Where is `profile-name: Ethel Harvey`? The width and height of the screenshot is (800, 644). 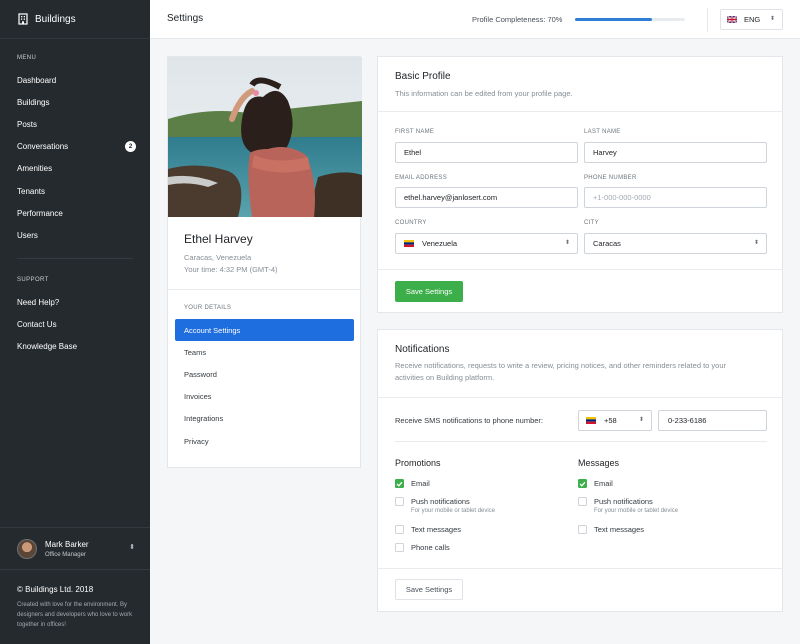 profile-name: Ethel Harvey is located at coordinates (218, 239).